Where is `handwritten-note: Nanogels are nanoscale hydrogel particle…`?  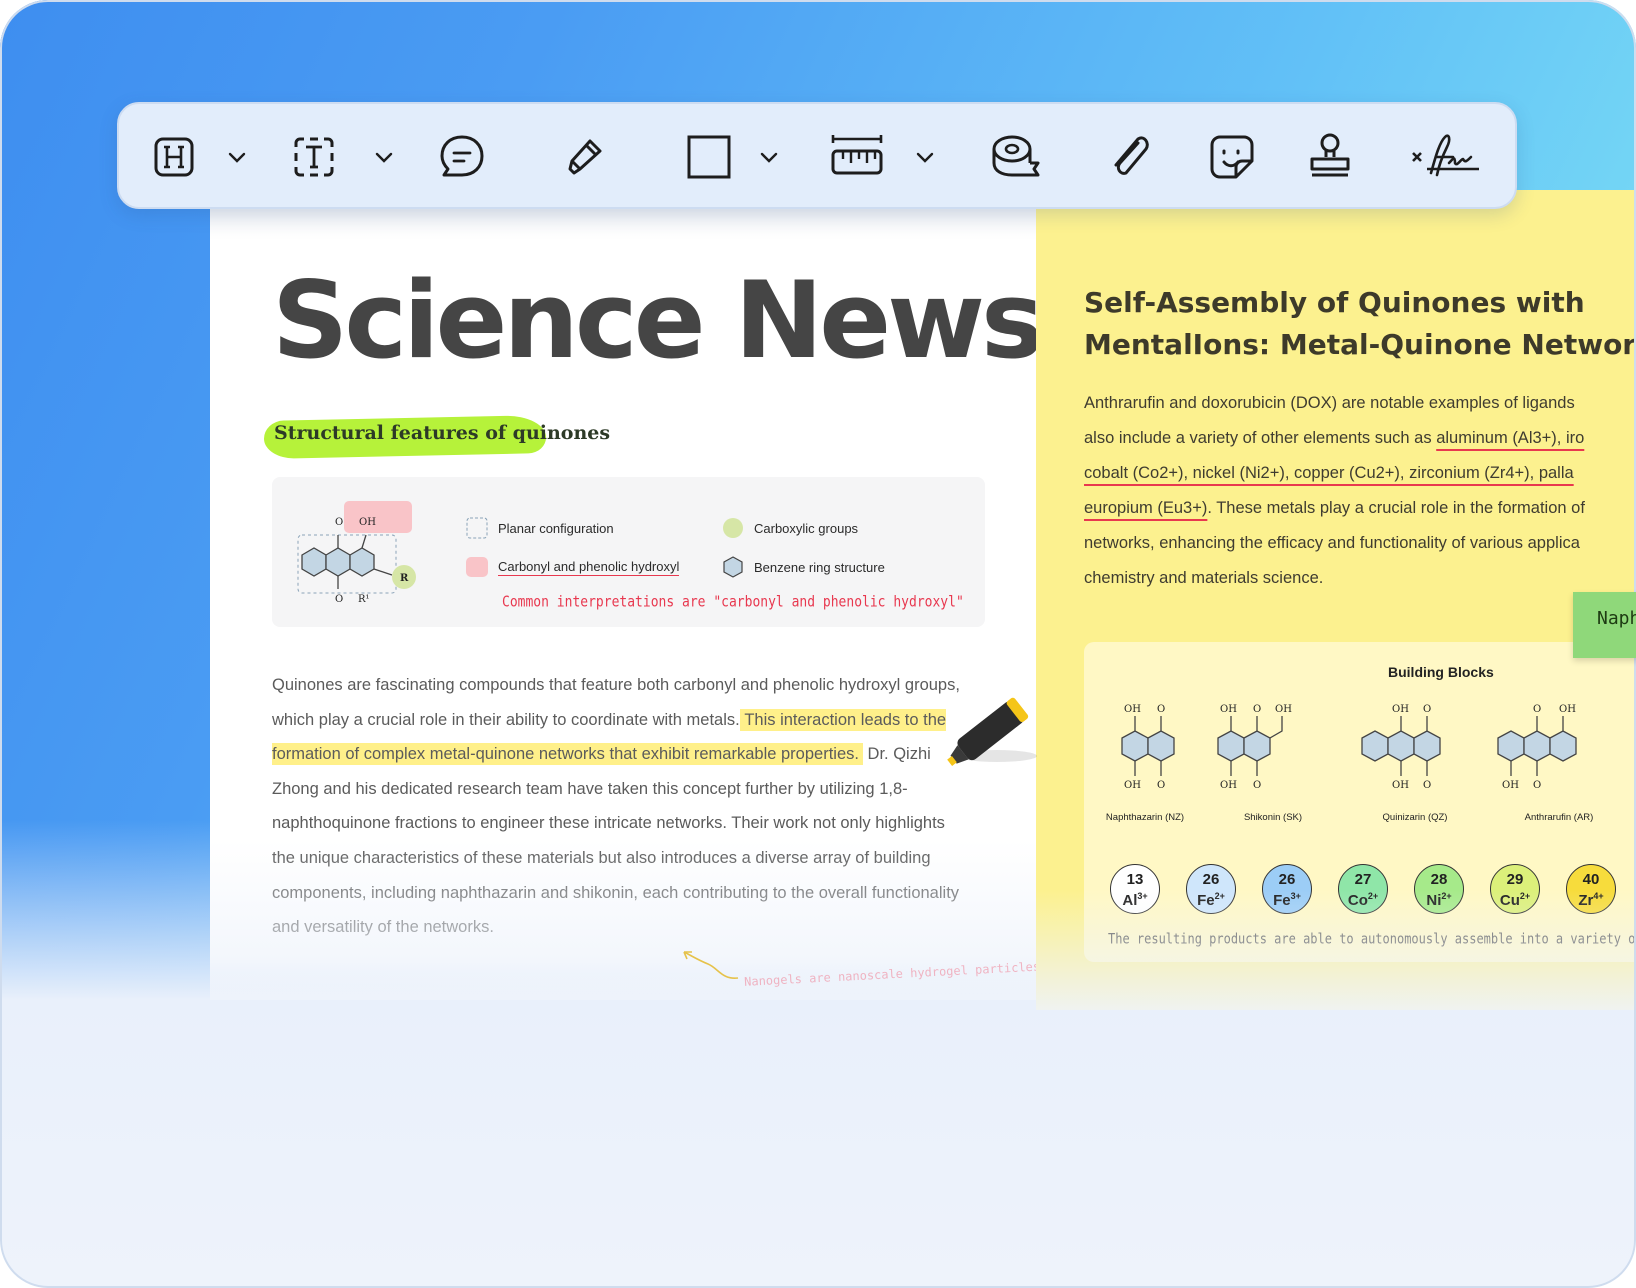
handwritten-note: Nanogels are nanoscale hydrogel particle… is located at coordinates (896, 974).